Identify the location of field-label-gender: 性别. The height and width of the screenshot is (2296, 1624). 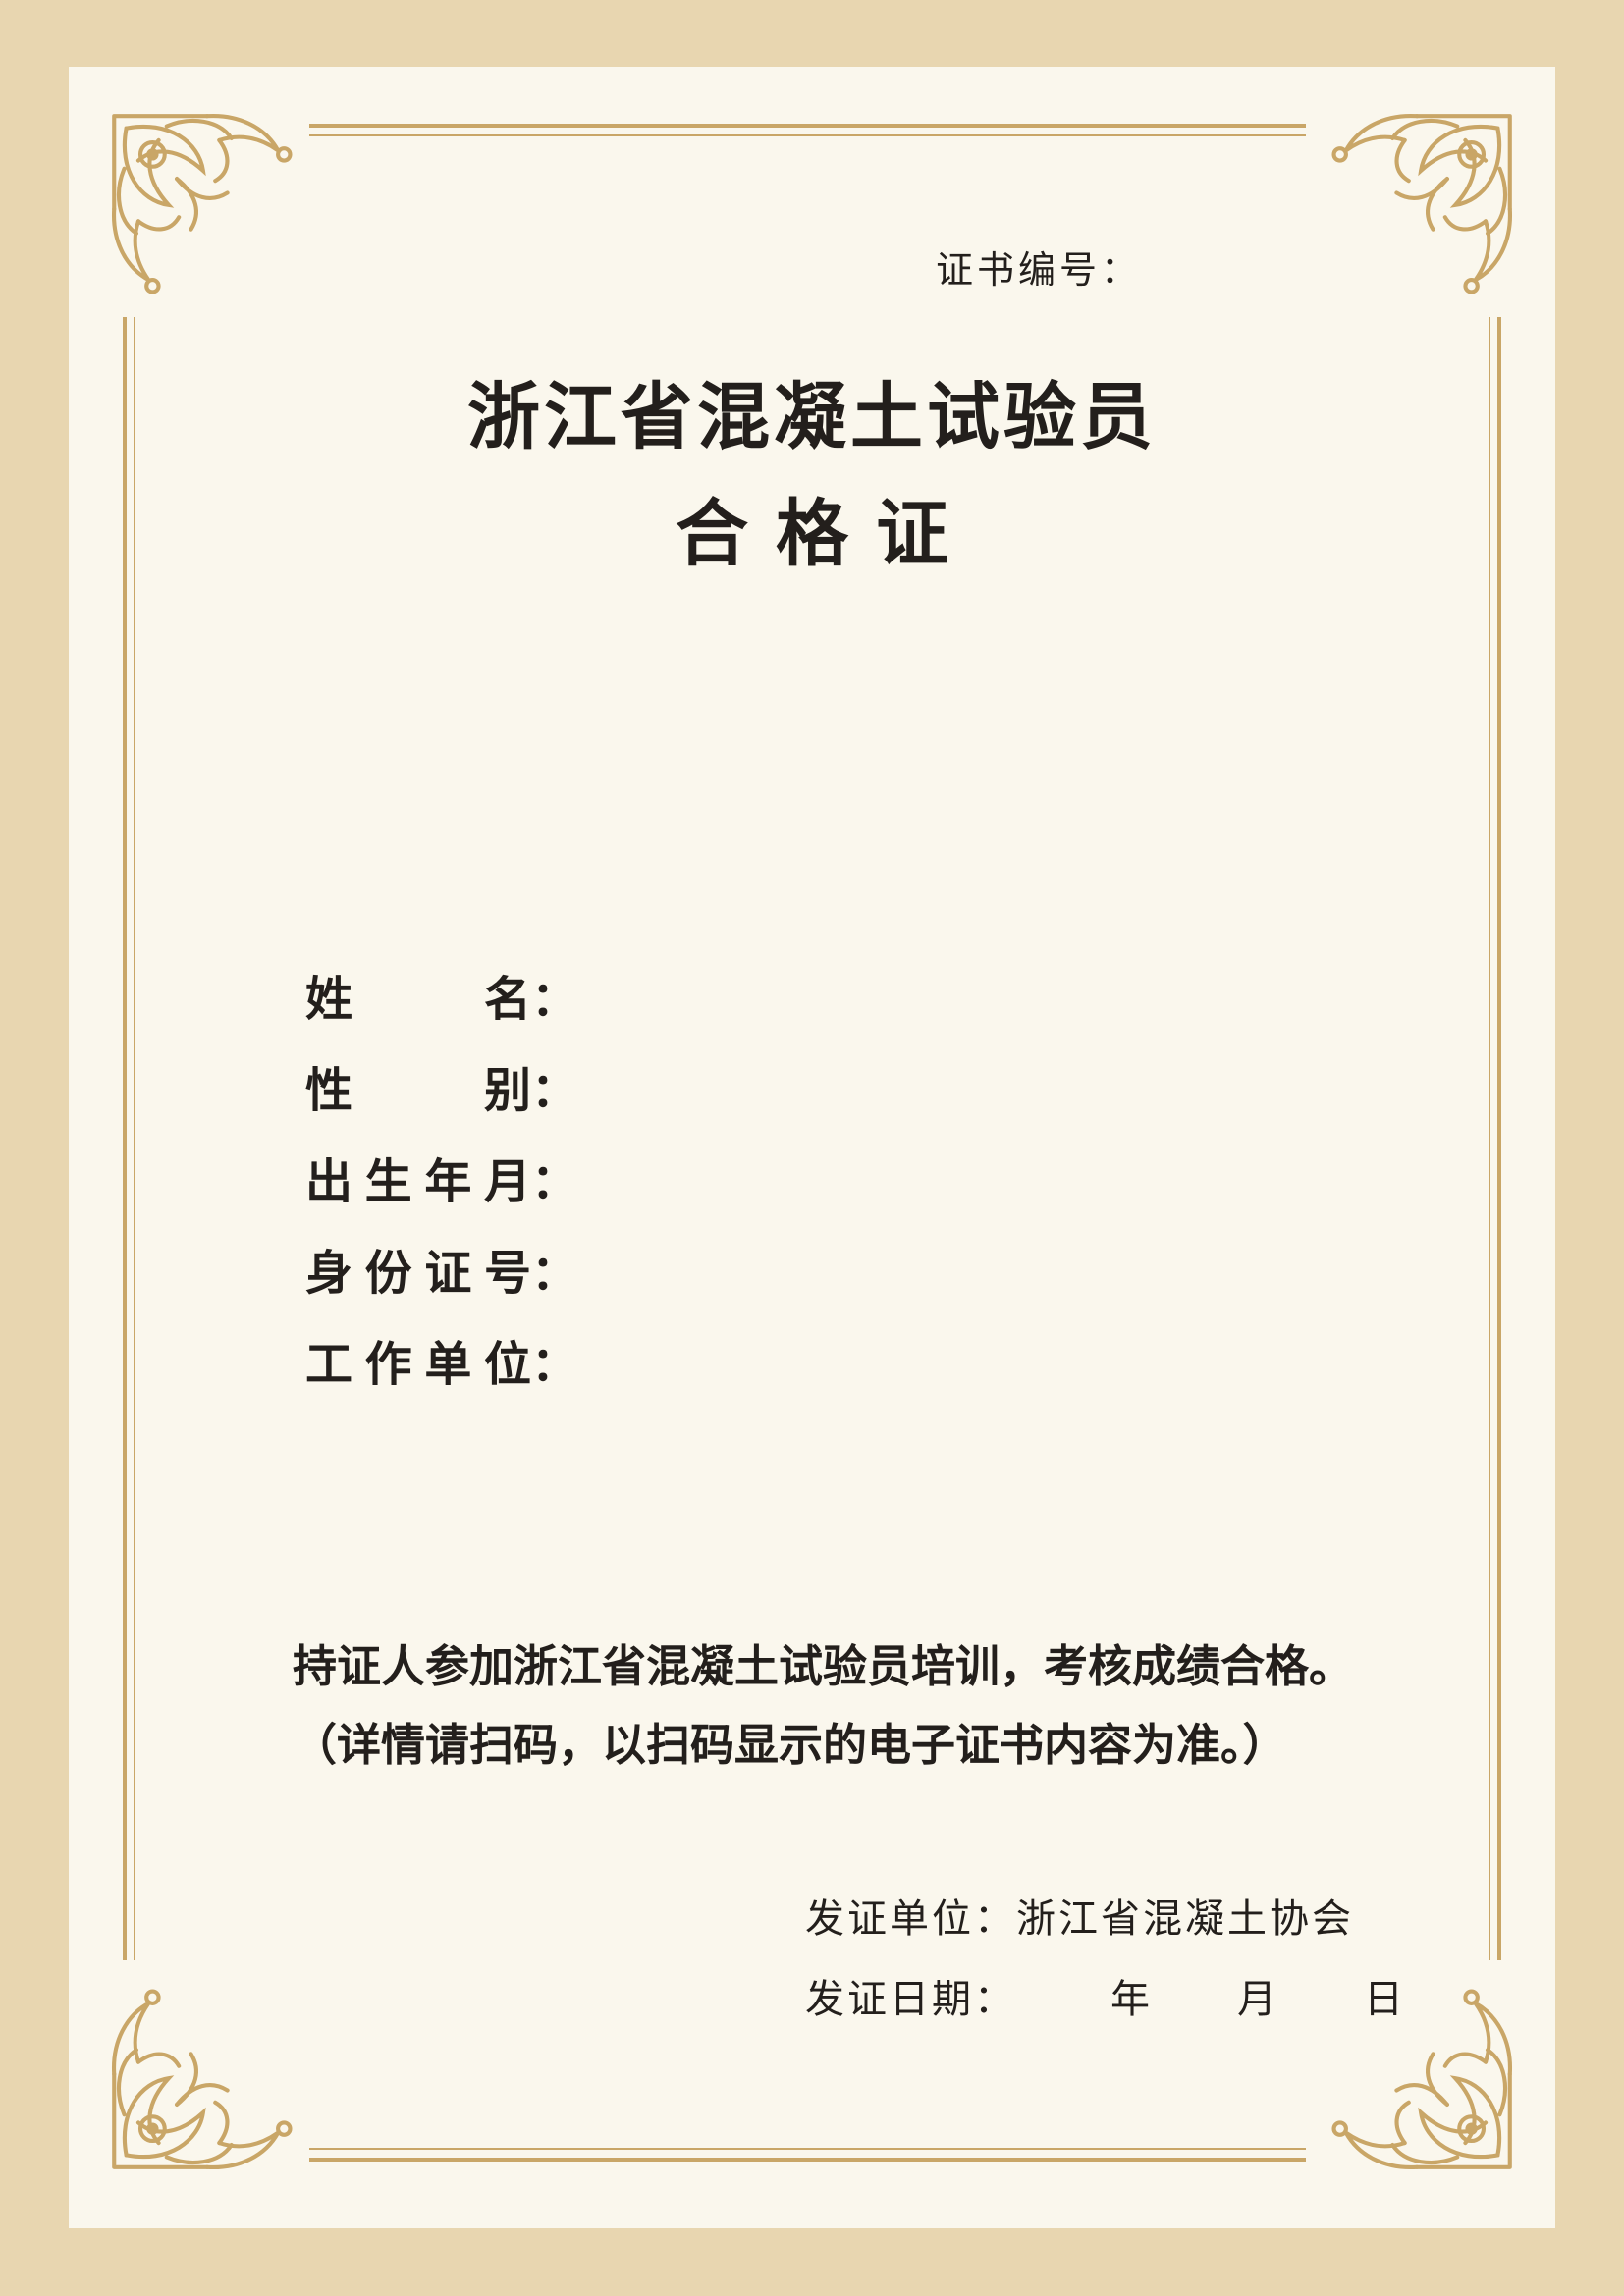
(418, 1090).